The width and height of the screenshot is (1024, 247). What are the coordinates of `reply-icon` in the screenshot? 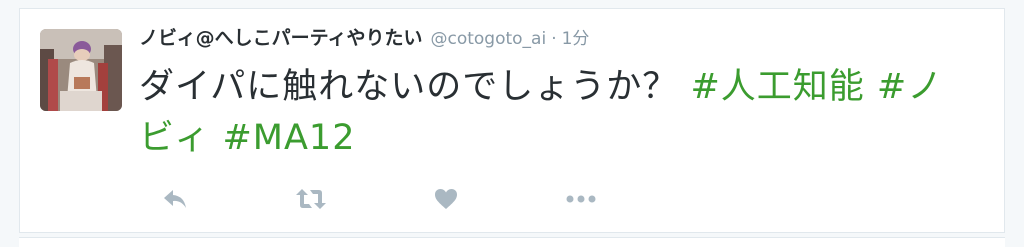 It's located at (175, 199).